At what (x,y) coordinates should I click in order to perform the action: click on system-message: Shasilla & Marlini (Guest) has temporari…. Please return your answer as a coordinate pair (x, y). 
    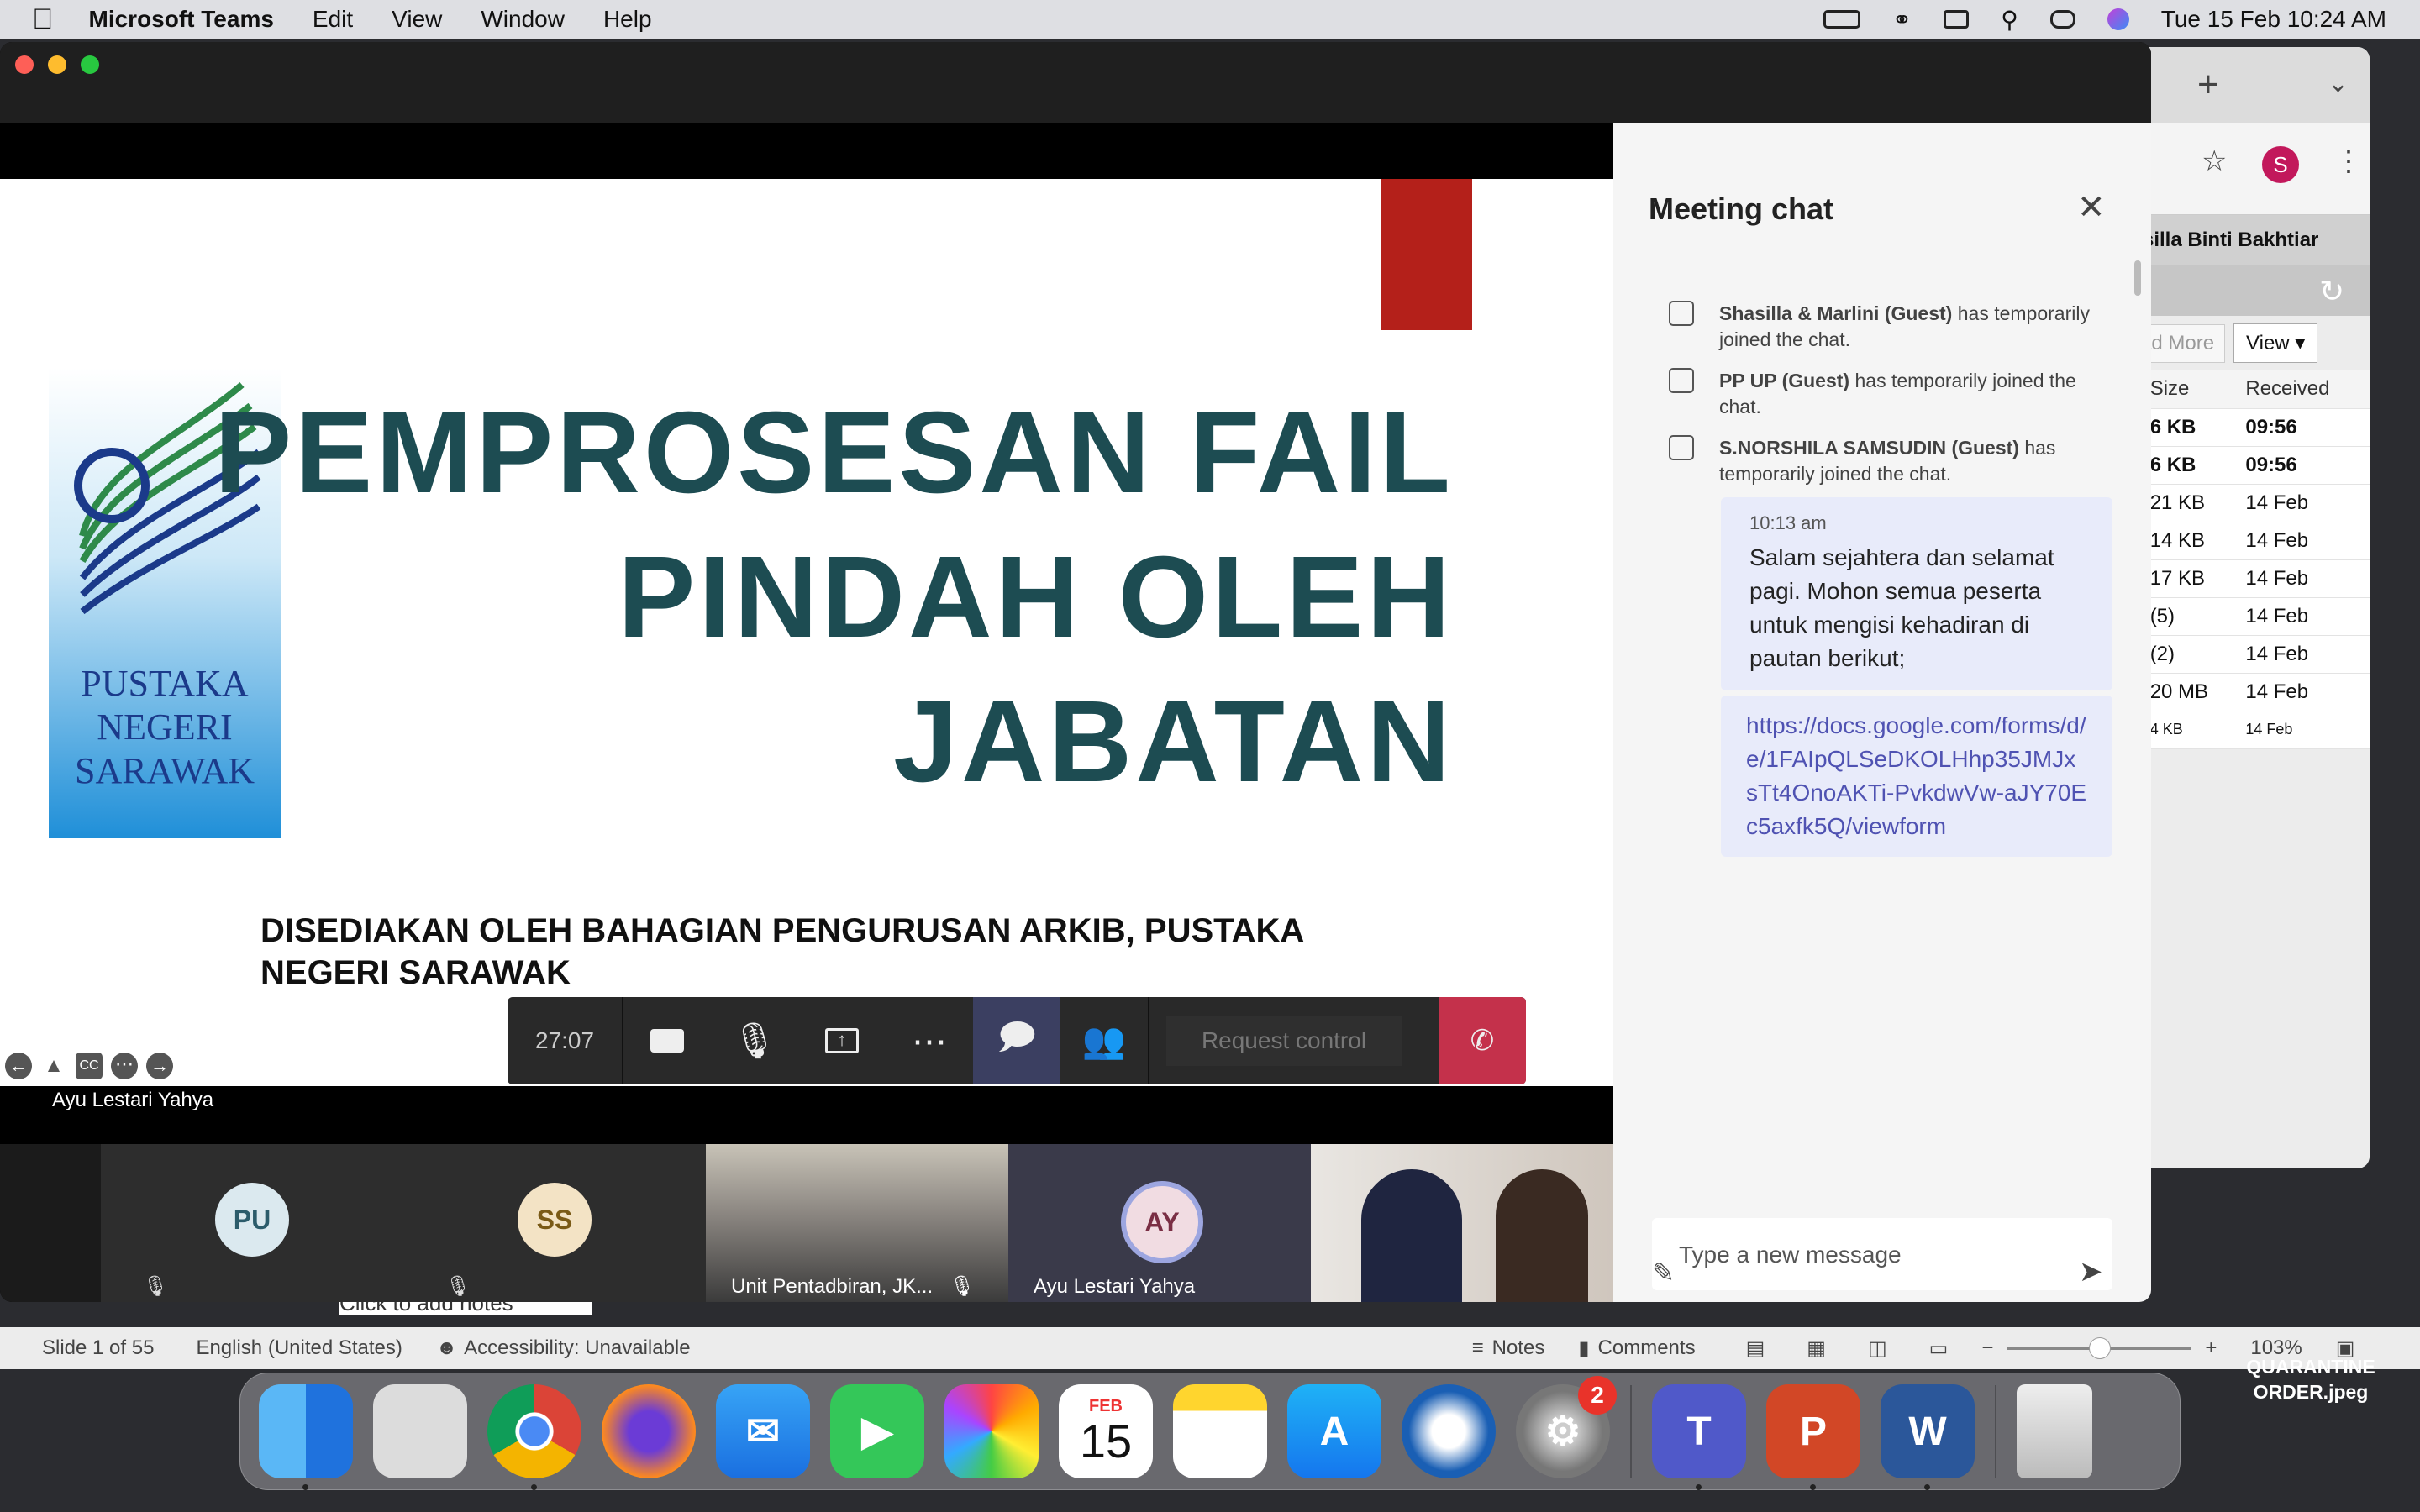
    Looking at the image, I should click on (1905, 326).